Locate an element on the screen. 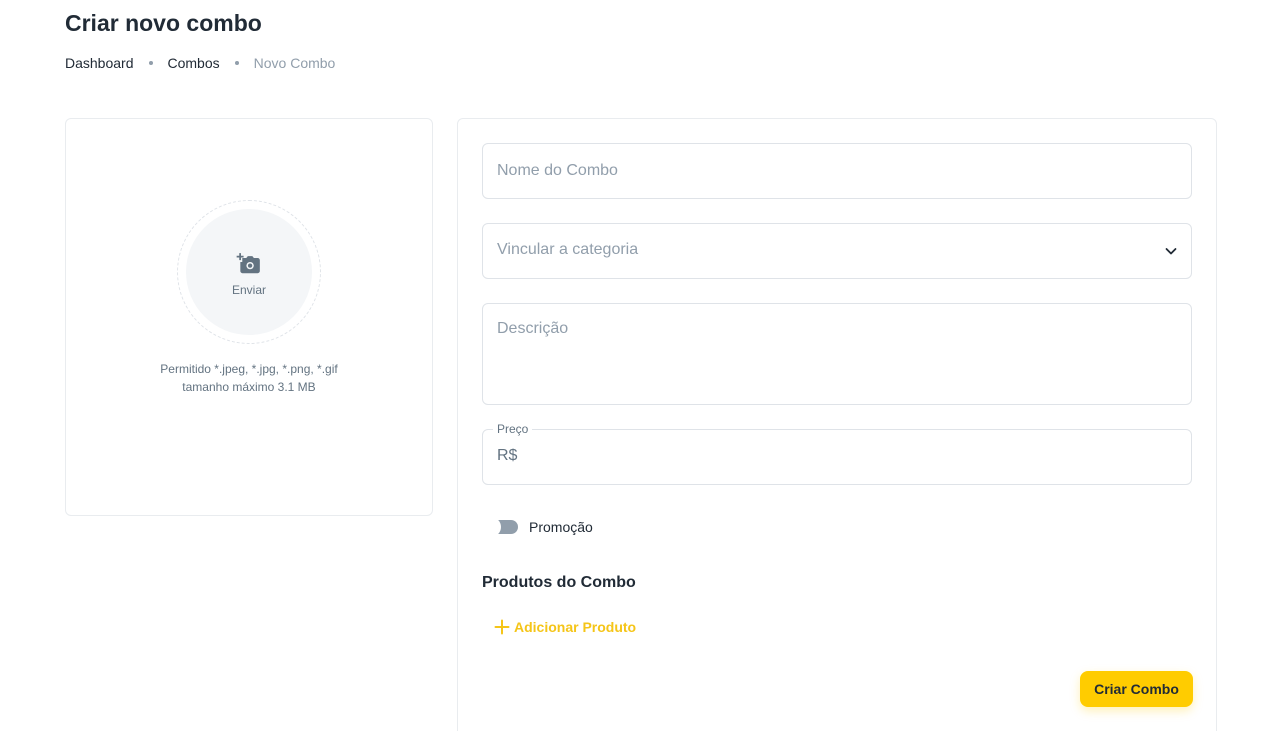 Image resolution: width=1265 pixels, height=731 pixels. category-select: Vincular a categoria is located at coordinates (837, 251).